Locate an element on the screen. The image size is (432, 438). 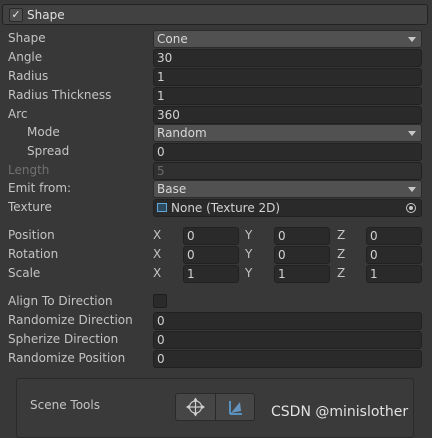
rotation-label: Rotation is located at coordinates (33, 254).